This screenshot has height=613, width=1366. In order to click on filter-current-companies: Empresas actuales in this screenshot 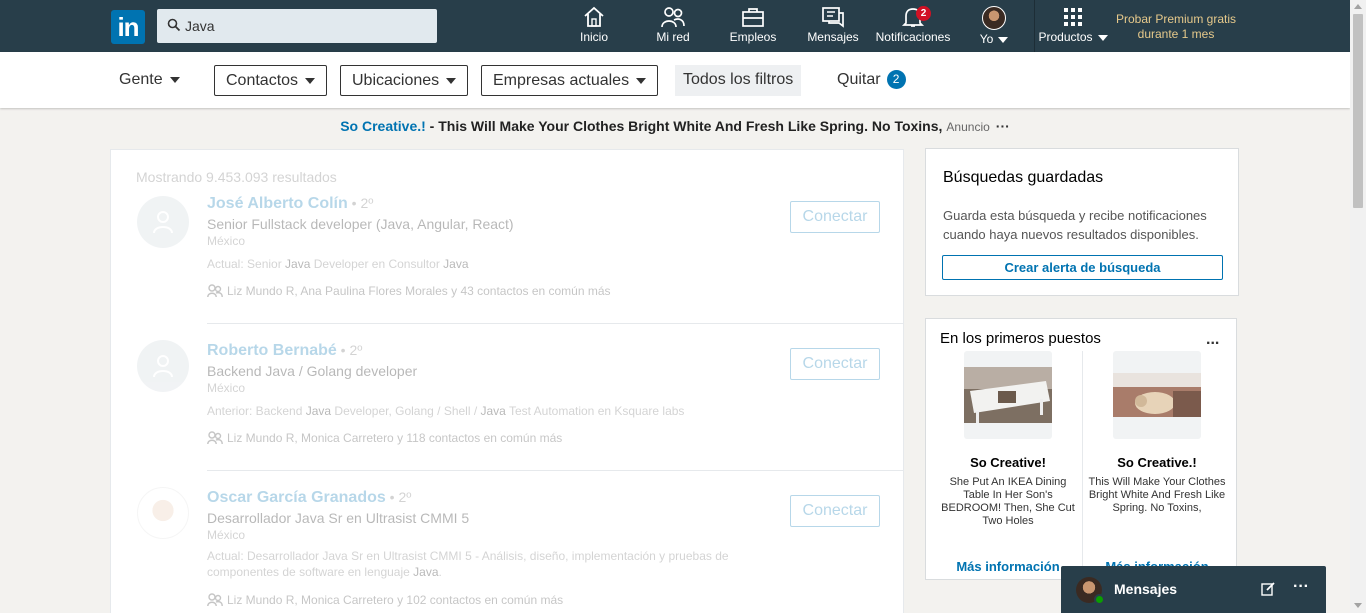, I will do `click(570, 80)`.